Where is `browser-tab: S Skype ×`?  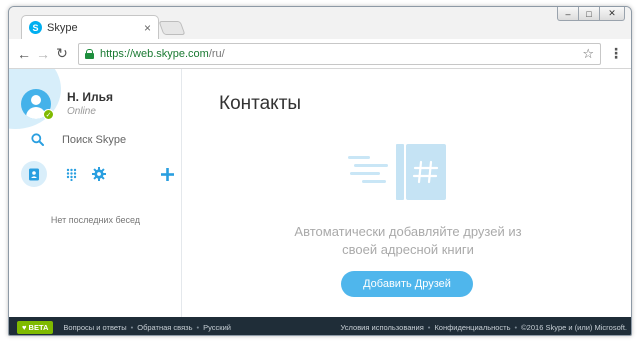 browser-tab: S Skype × is located at coordinates (90, 27).